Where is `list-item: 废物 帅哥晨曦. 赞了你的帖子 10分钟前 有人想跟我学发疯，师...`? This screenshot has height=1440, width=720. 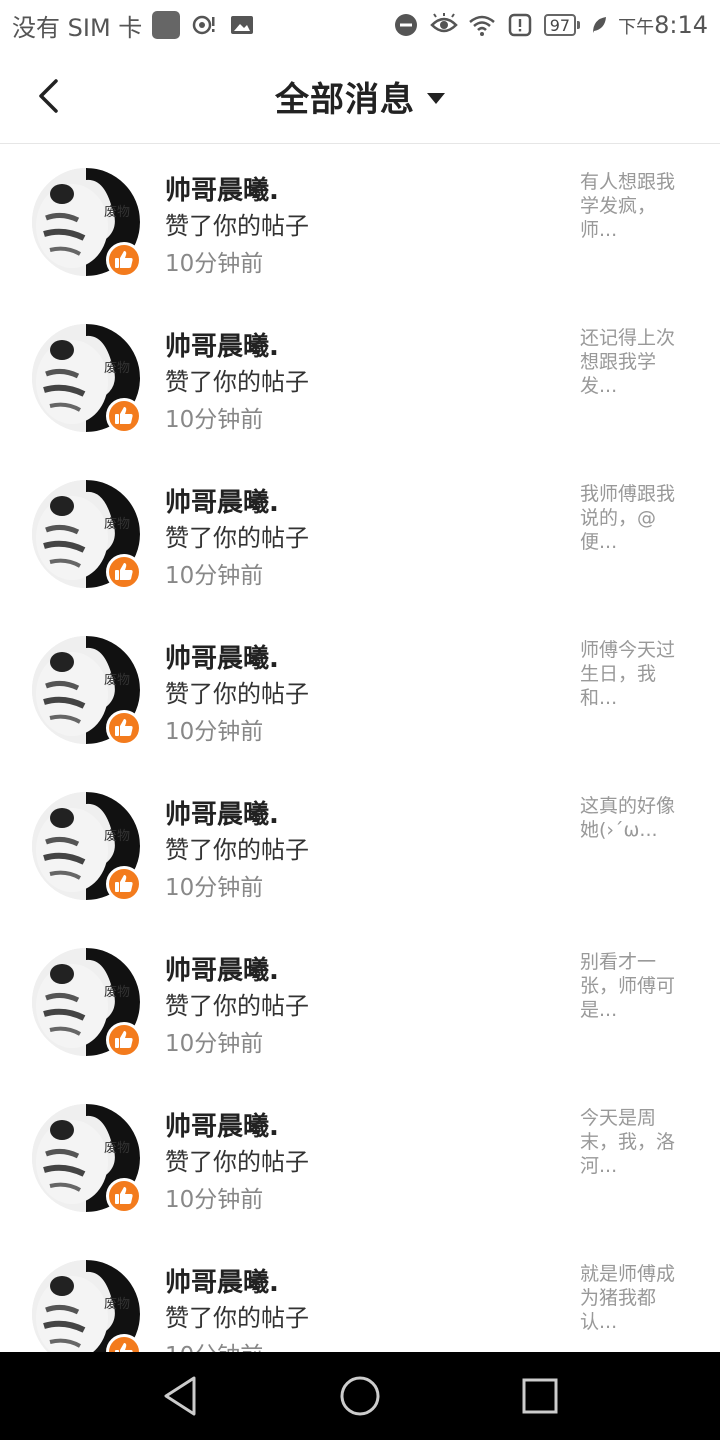 list-item: 废物 帅哥晨曦. 赞了你的帖子 10分钟前 有人想跟我学发疯，师... is located at coordinates (360, 222).